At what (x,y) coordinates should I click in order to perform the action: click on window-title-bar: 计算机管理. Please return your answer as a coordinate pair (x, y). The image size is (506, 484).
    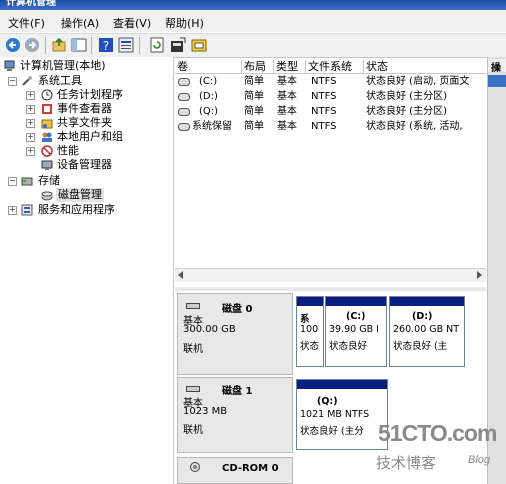
    Looking at the image, I should click on (253, 5).